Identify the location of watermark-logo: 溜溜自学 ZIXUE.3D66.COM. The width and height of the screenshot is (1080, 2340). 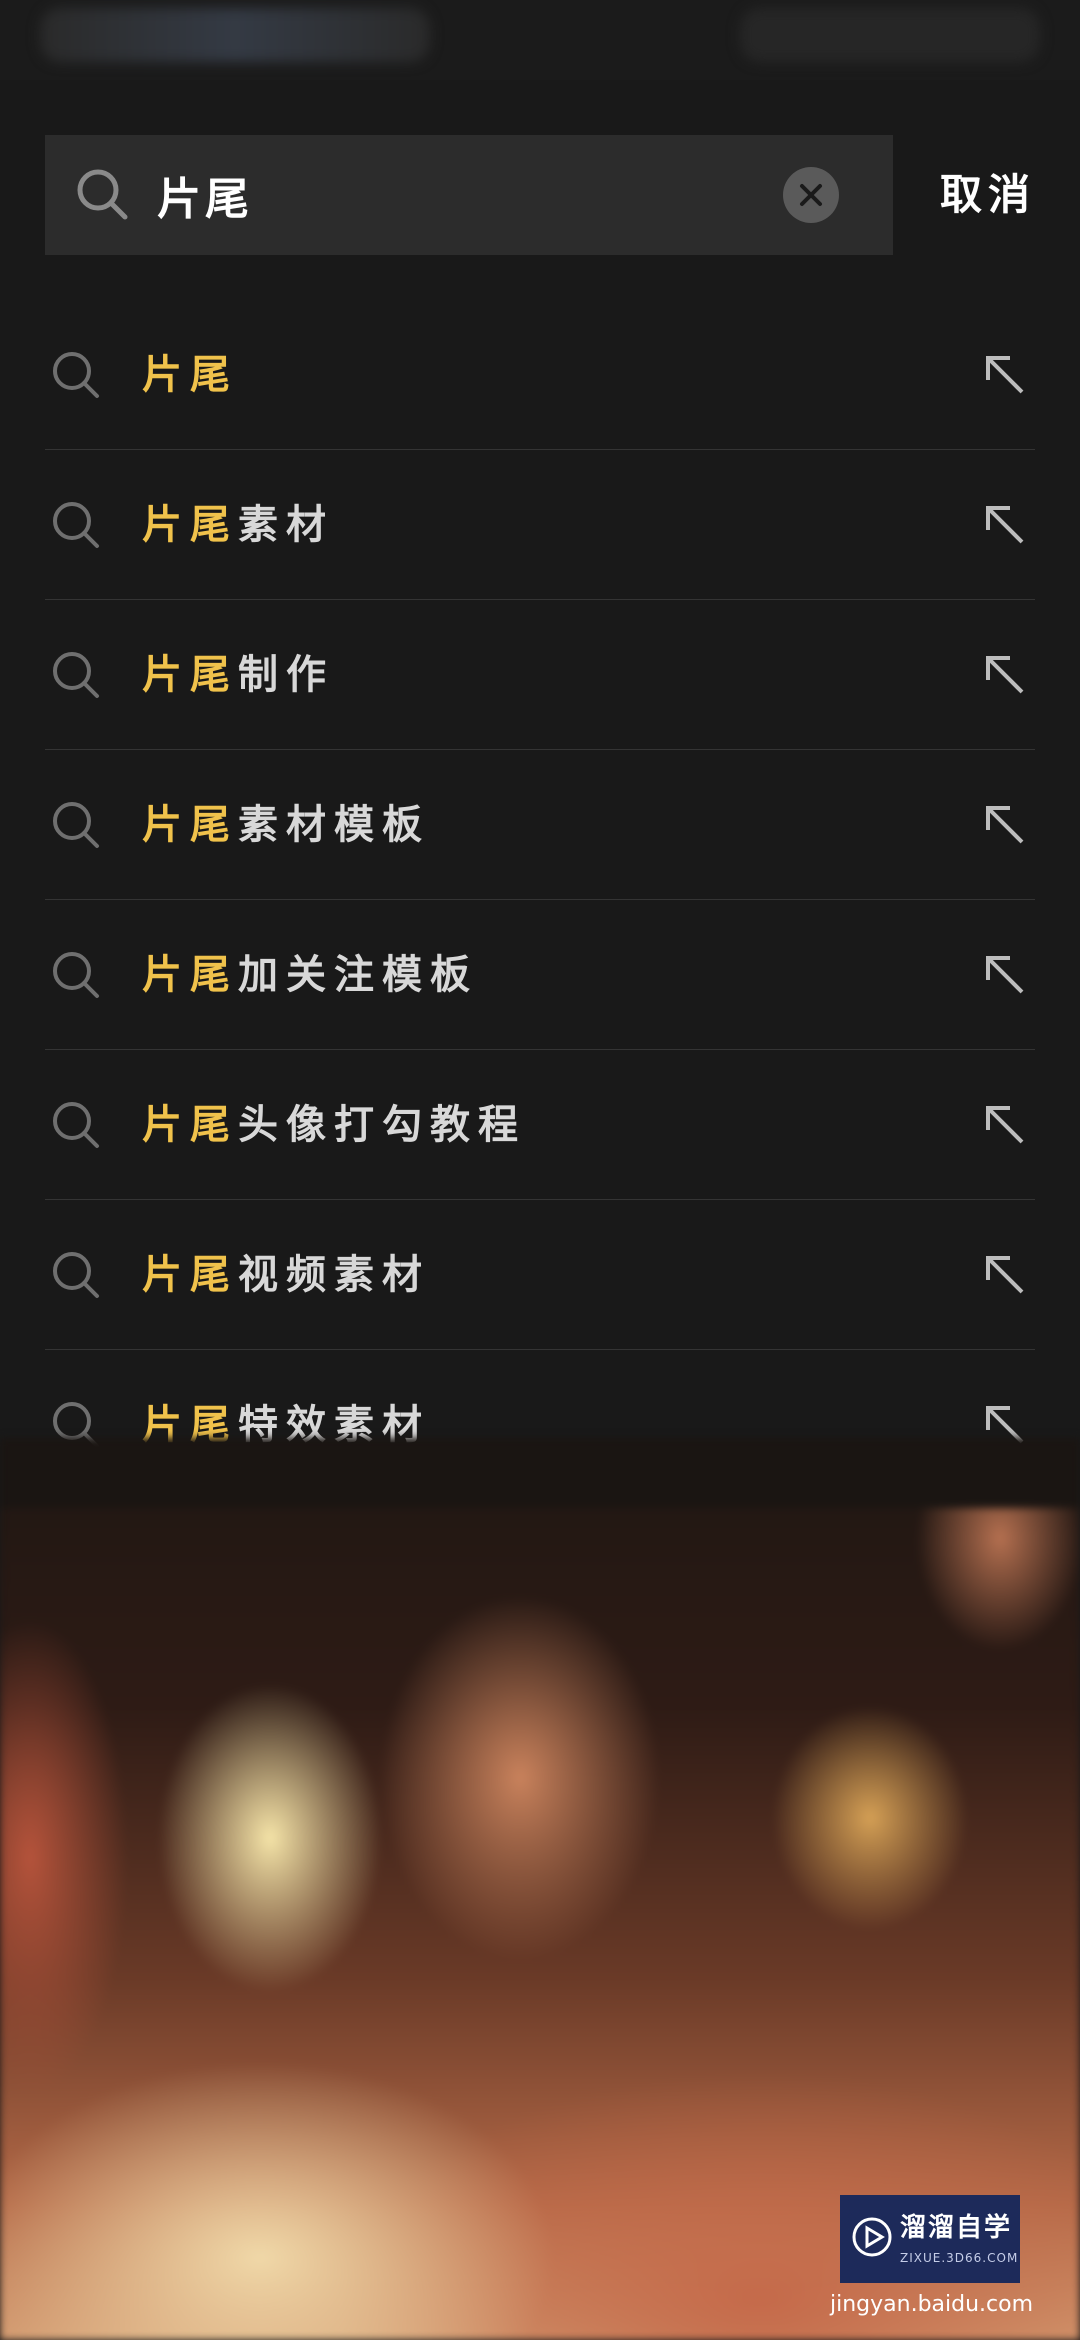
(930, 2239).